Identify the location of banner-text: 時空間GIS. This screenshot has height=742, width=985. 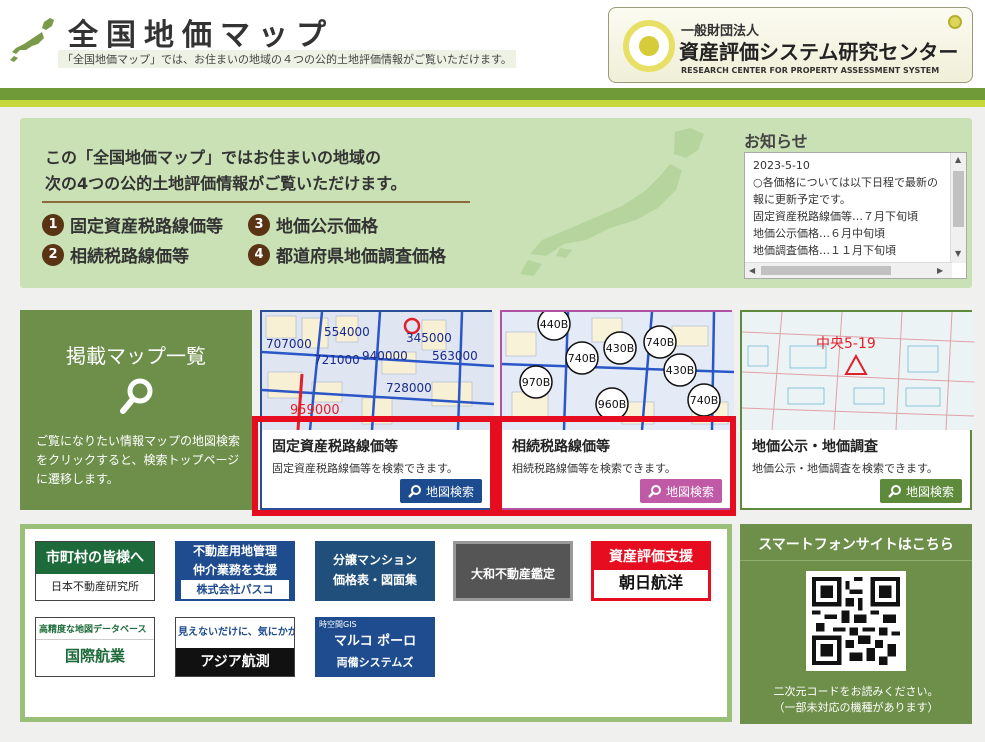
(338, 624).